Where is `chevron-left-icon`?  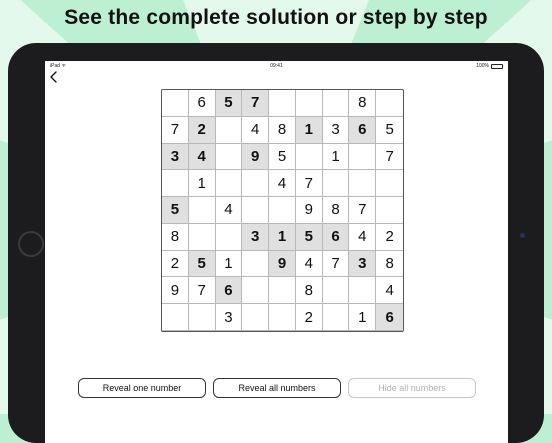
chevron-left-icon is located at coordinates (54, 77).